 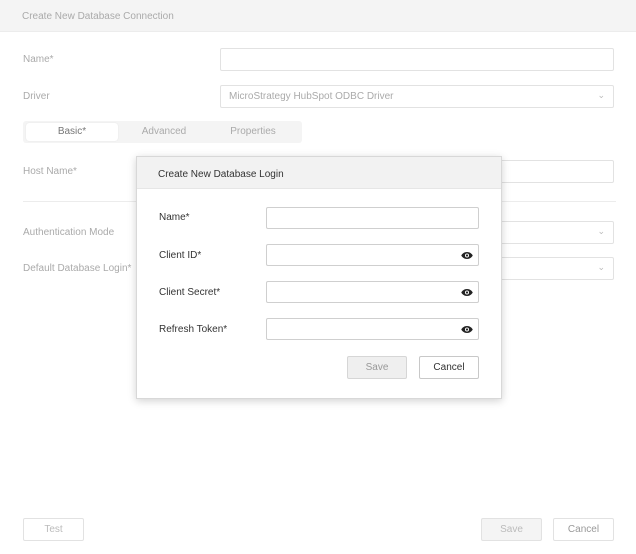 I want to click on connection-save-button: Save, so click(x=511, y=529).